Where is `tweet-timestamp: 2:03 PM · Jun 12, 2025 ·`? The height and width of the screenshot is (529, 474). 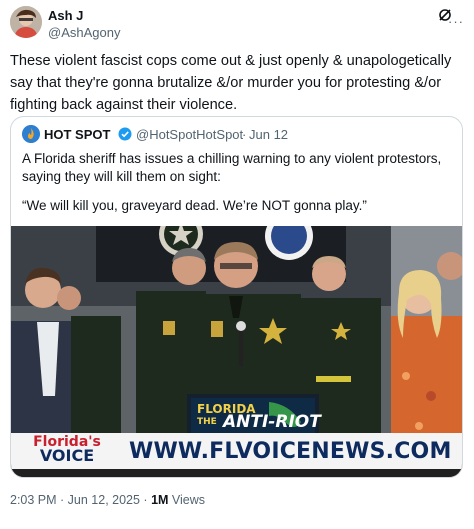 tweet-timestamp: 2:03 PM · Jun 12, 2025 · is located at coordinates (80, 500).